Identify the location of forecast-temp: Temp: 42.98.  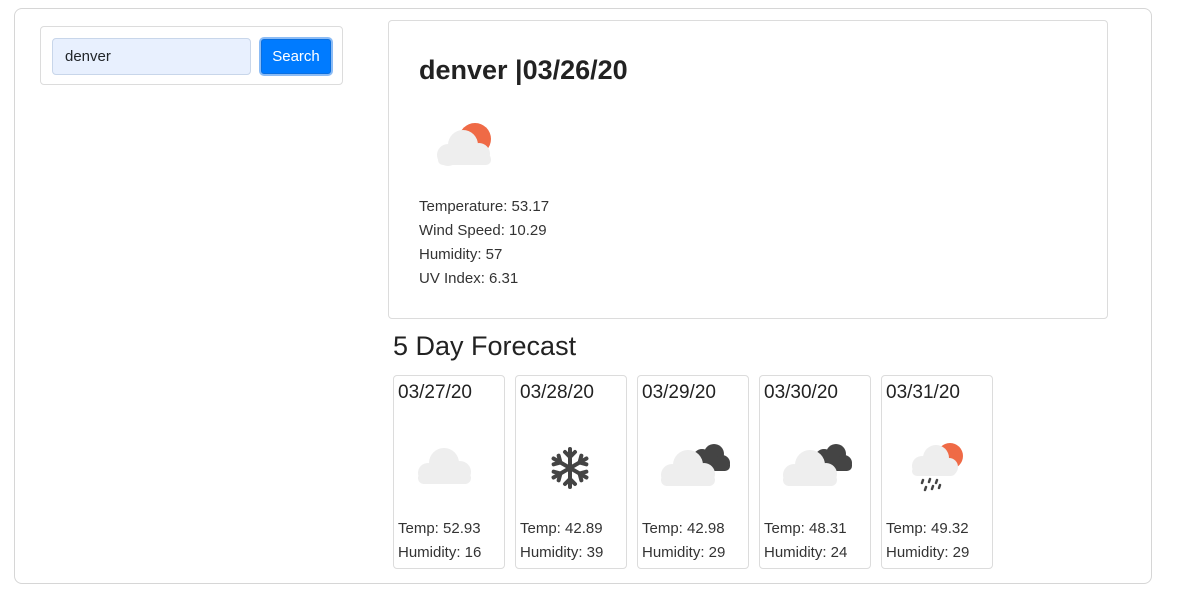
(683, 528).